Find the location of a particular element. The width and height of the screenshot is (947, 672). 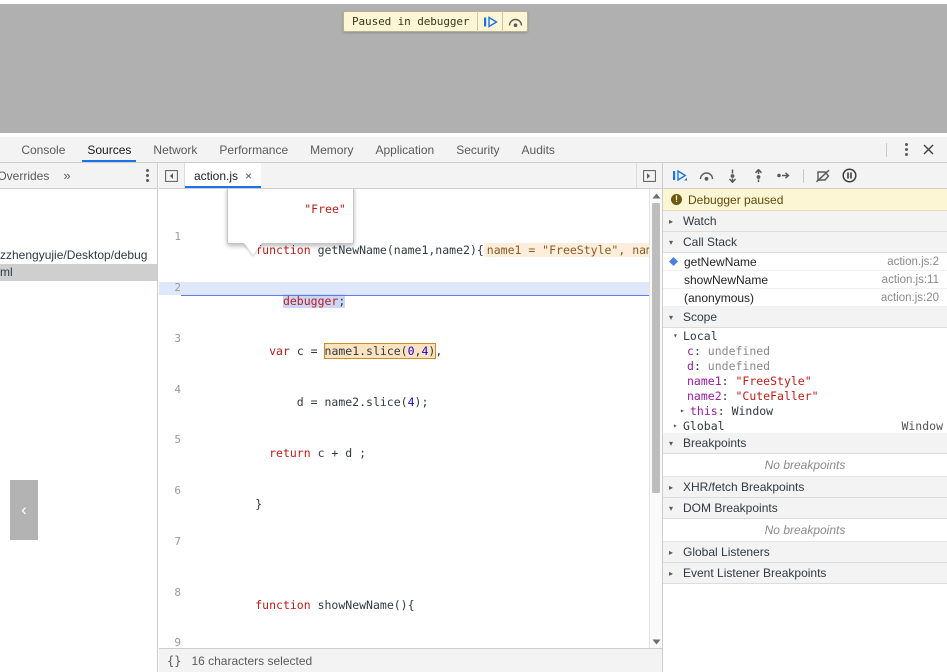

editor-file-tab-close-icon: × is located at coordinates (248, 176).